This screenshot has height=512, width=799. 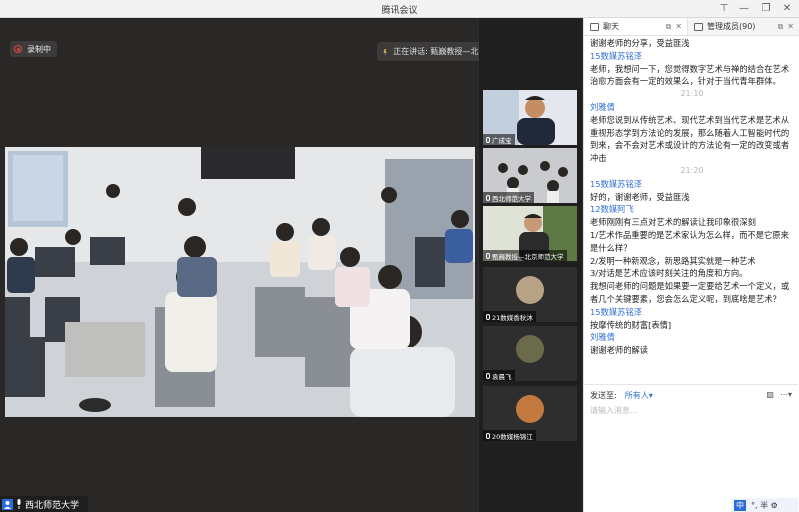 What do you see at coordinates (18, 49) in the screenshot?
I see `record-icon` at bounding box center [18, 49].